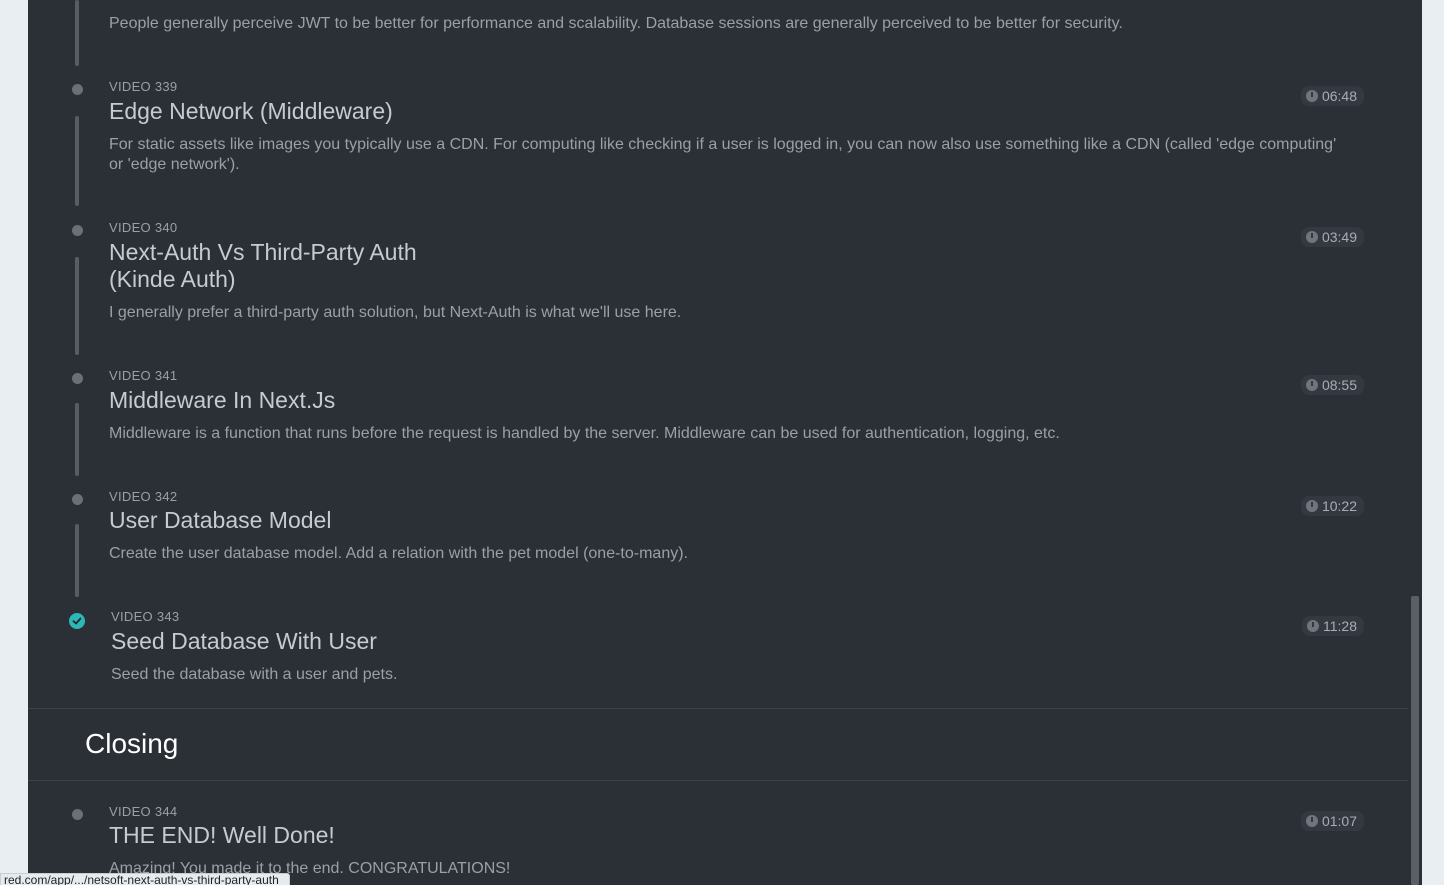  Describe the element at coordinates (220, 520) in the screenshot. I see `lesson-title: User Database Model` at that location.